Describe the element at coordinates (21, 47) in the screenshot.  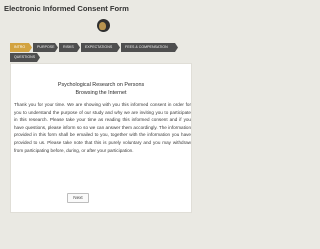
I see `tab-intro: INTRO` at that location.